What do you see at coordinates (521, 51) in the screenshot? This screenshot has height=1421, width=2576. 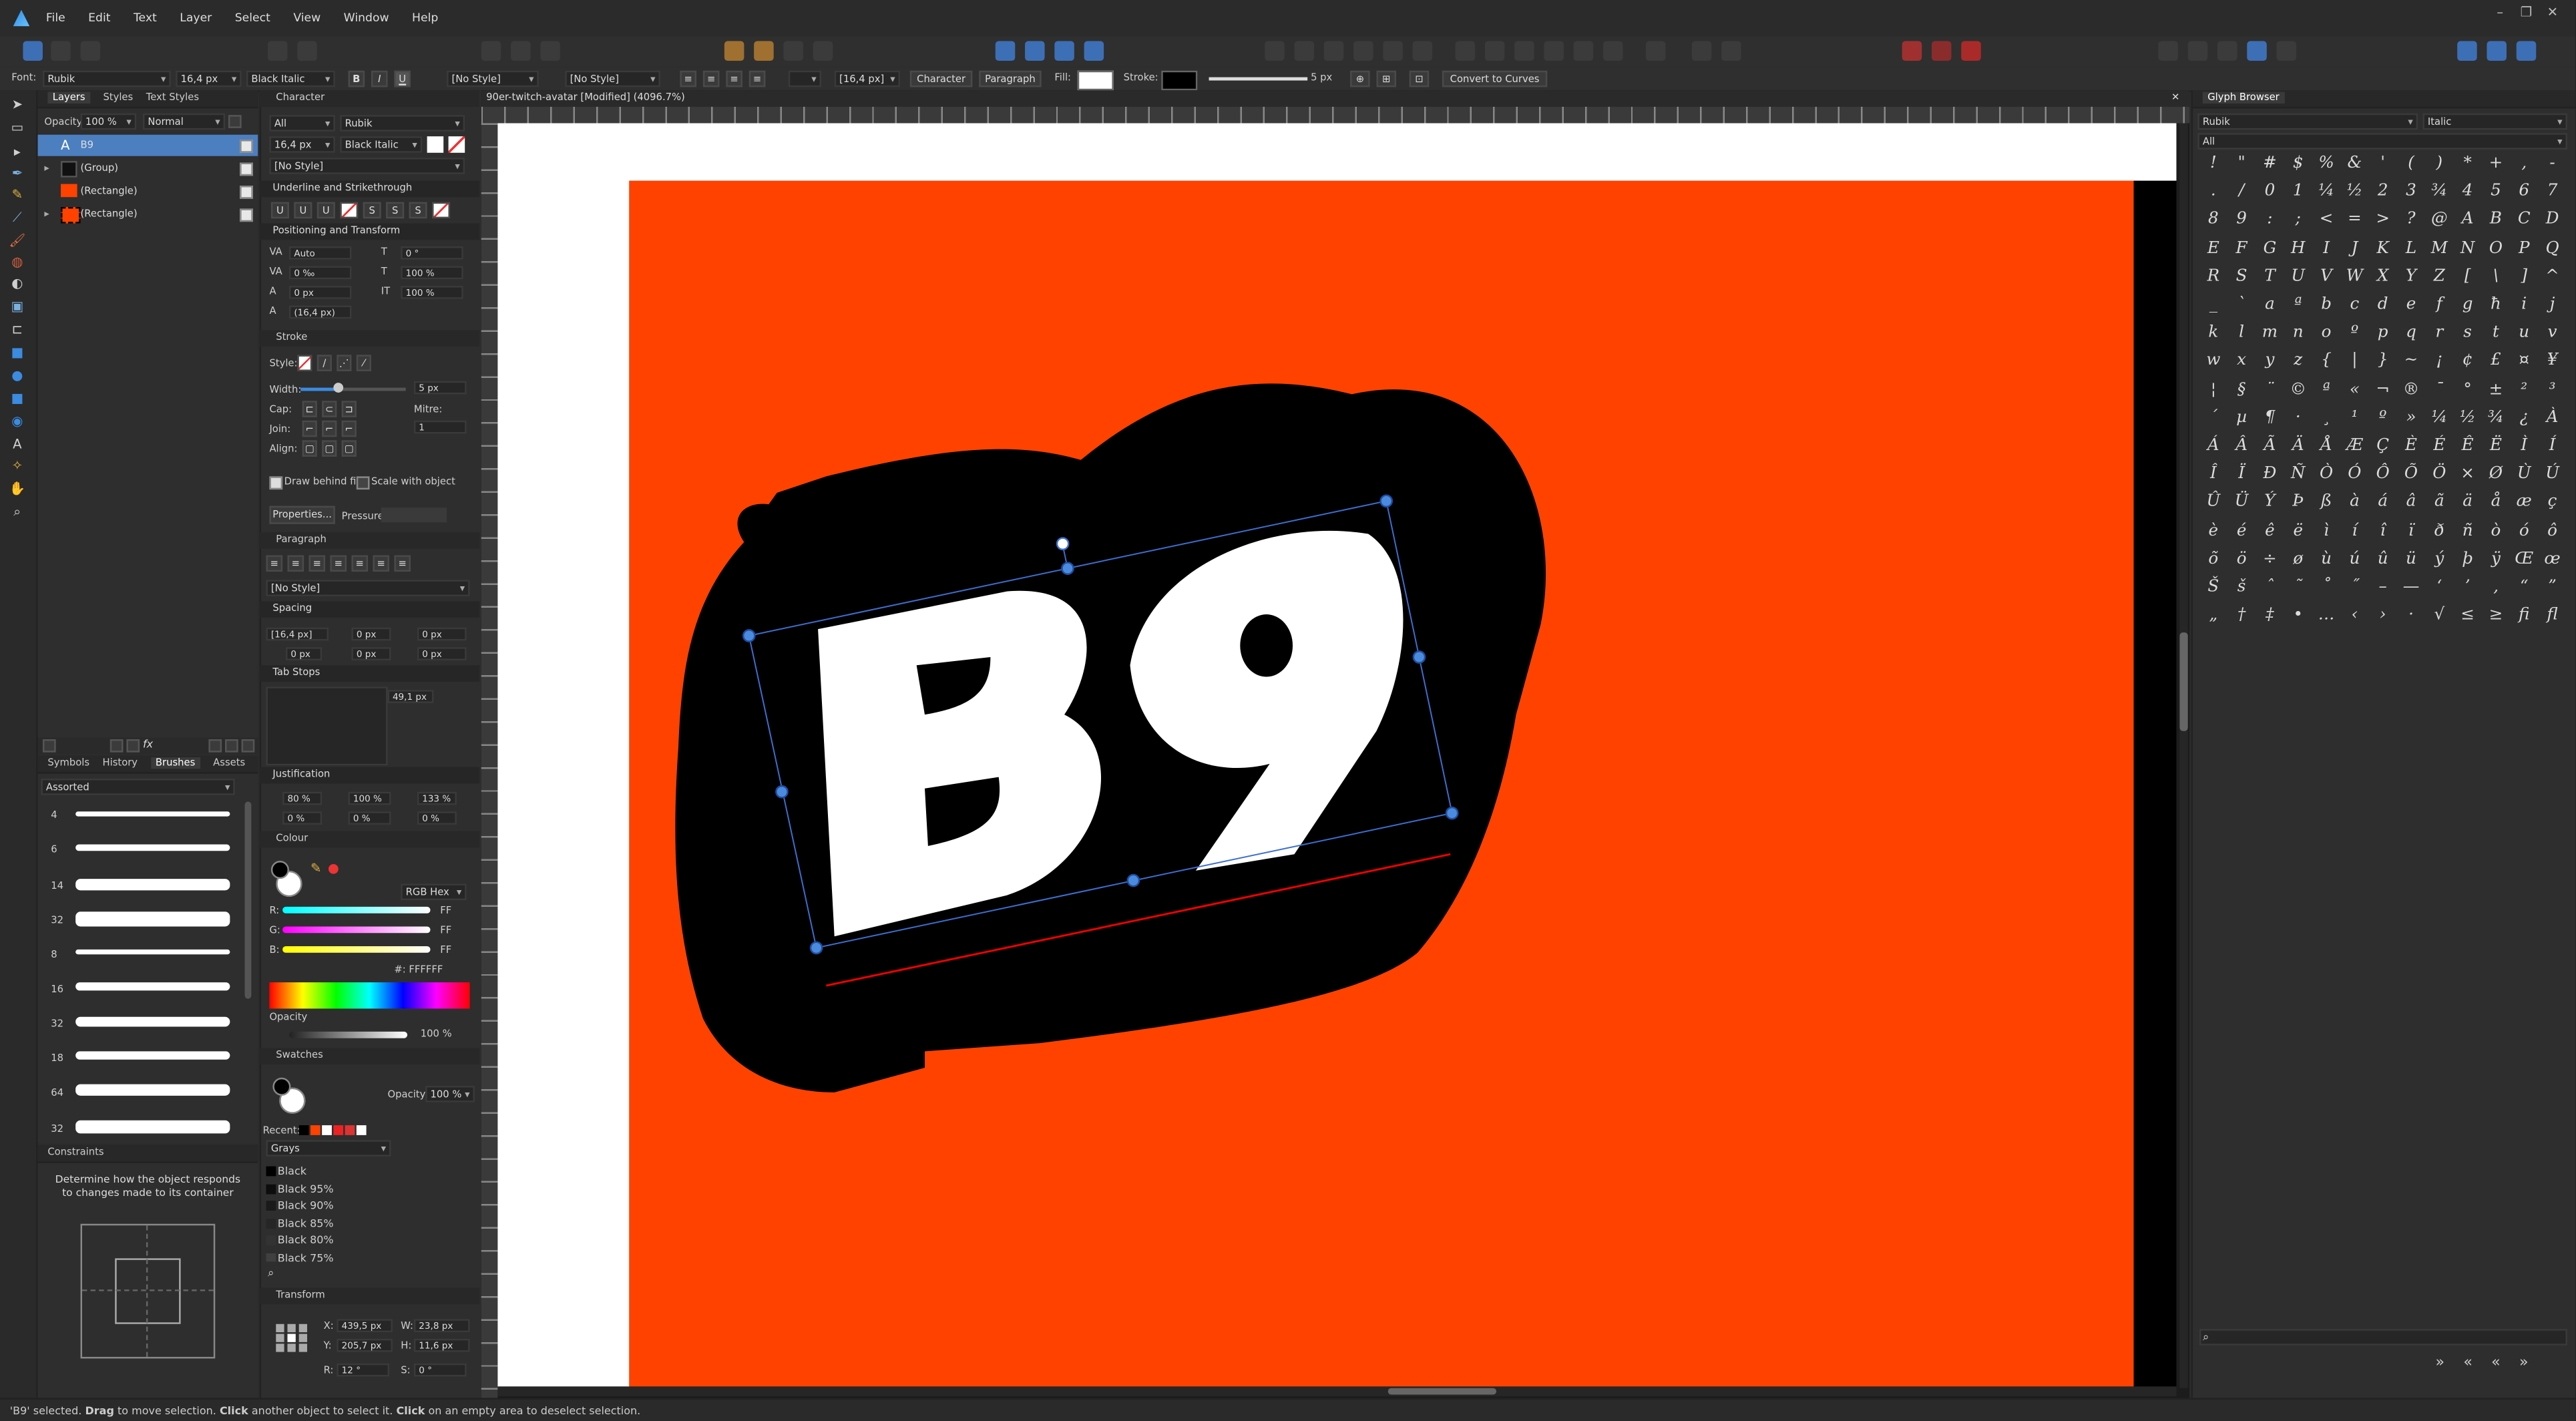 I see `snap-box-icon` at bounding box center [521, 51].